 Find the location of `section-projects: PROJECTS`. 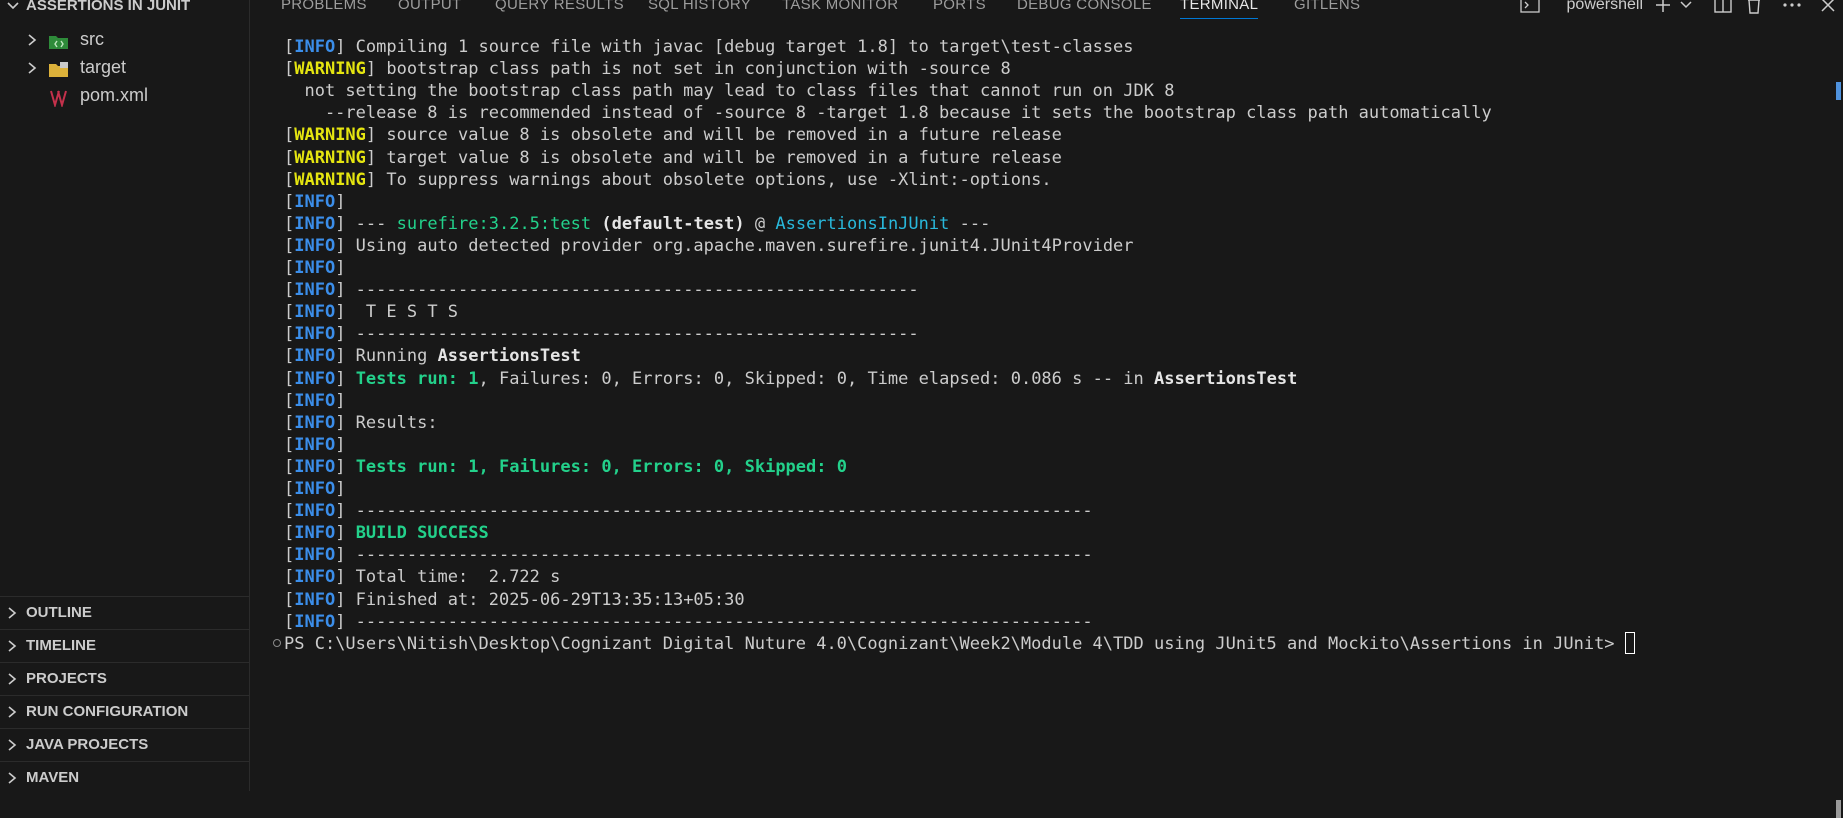

section-projects: PROJECTS is located at coordinates (125, 678).